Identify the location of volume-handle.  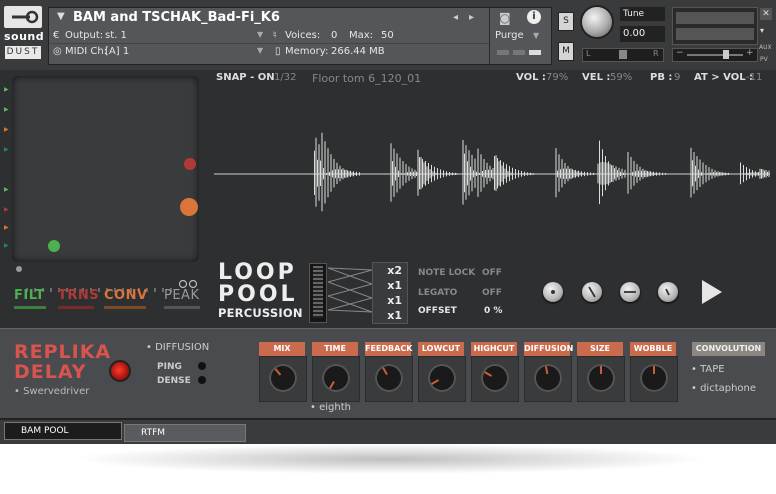
(726, 54).